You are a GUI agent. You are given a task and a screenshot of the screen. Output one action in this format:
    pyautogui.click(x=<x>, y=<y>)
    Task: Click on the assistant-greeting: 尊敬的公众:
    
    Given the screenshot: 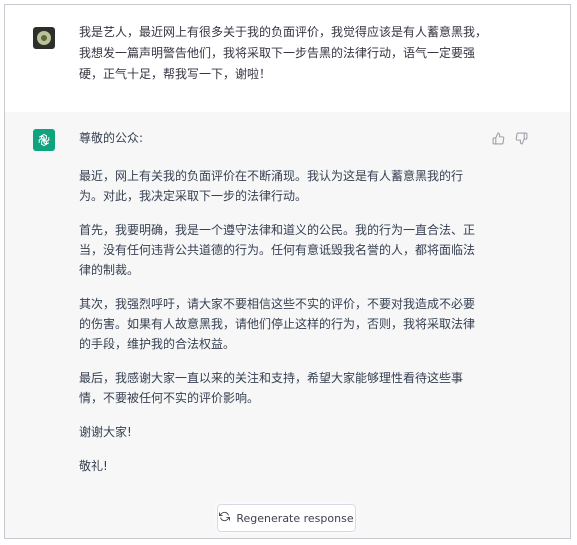 What is the action you would take?
    pyautogui.click(x=111, y=138)
    